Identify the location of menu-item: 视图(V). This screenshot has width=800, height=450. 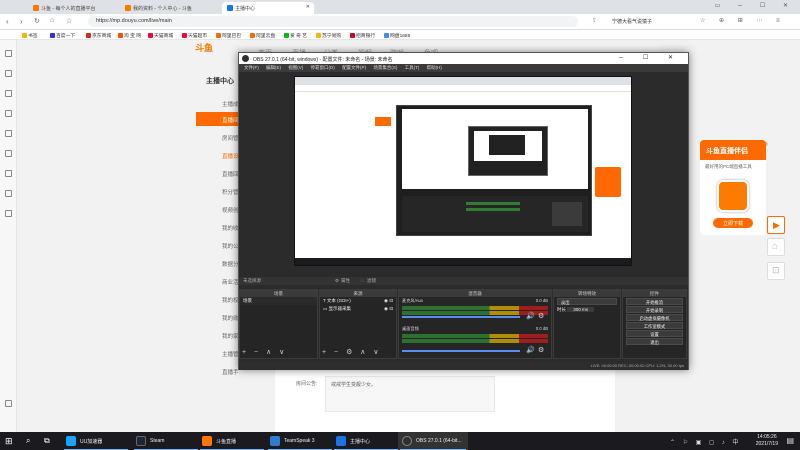
(295, 67).